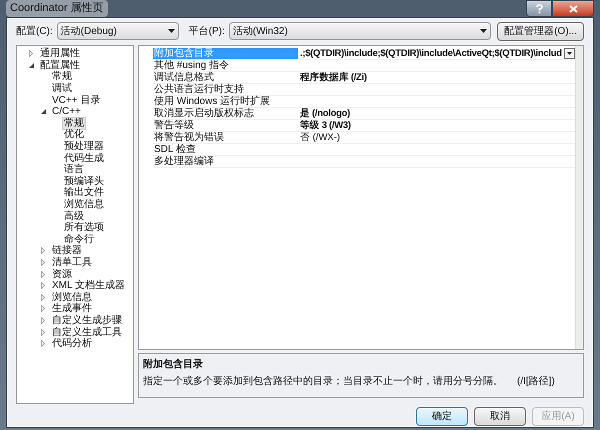 This screenshot has width=600, height=430. I want to click on property-value: 程序数据库 (/Zi), so click(333, 78).